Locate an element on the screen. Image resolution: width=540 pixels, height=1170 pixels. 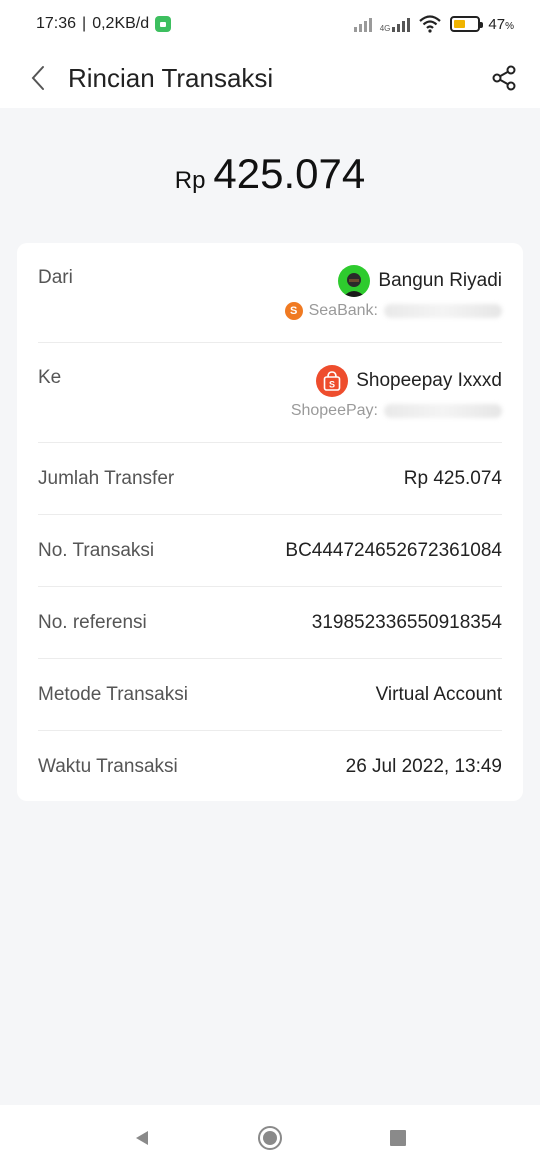
detail-label: No. referensi is located at coordinates (92, 622).